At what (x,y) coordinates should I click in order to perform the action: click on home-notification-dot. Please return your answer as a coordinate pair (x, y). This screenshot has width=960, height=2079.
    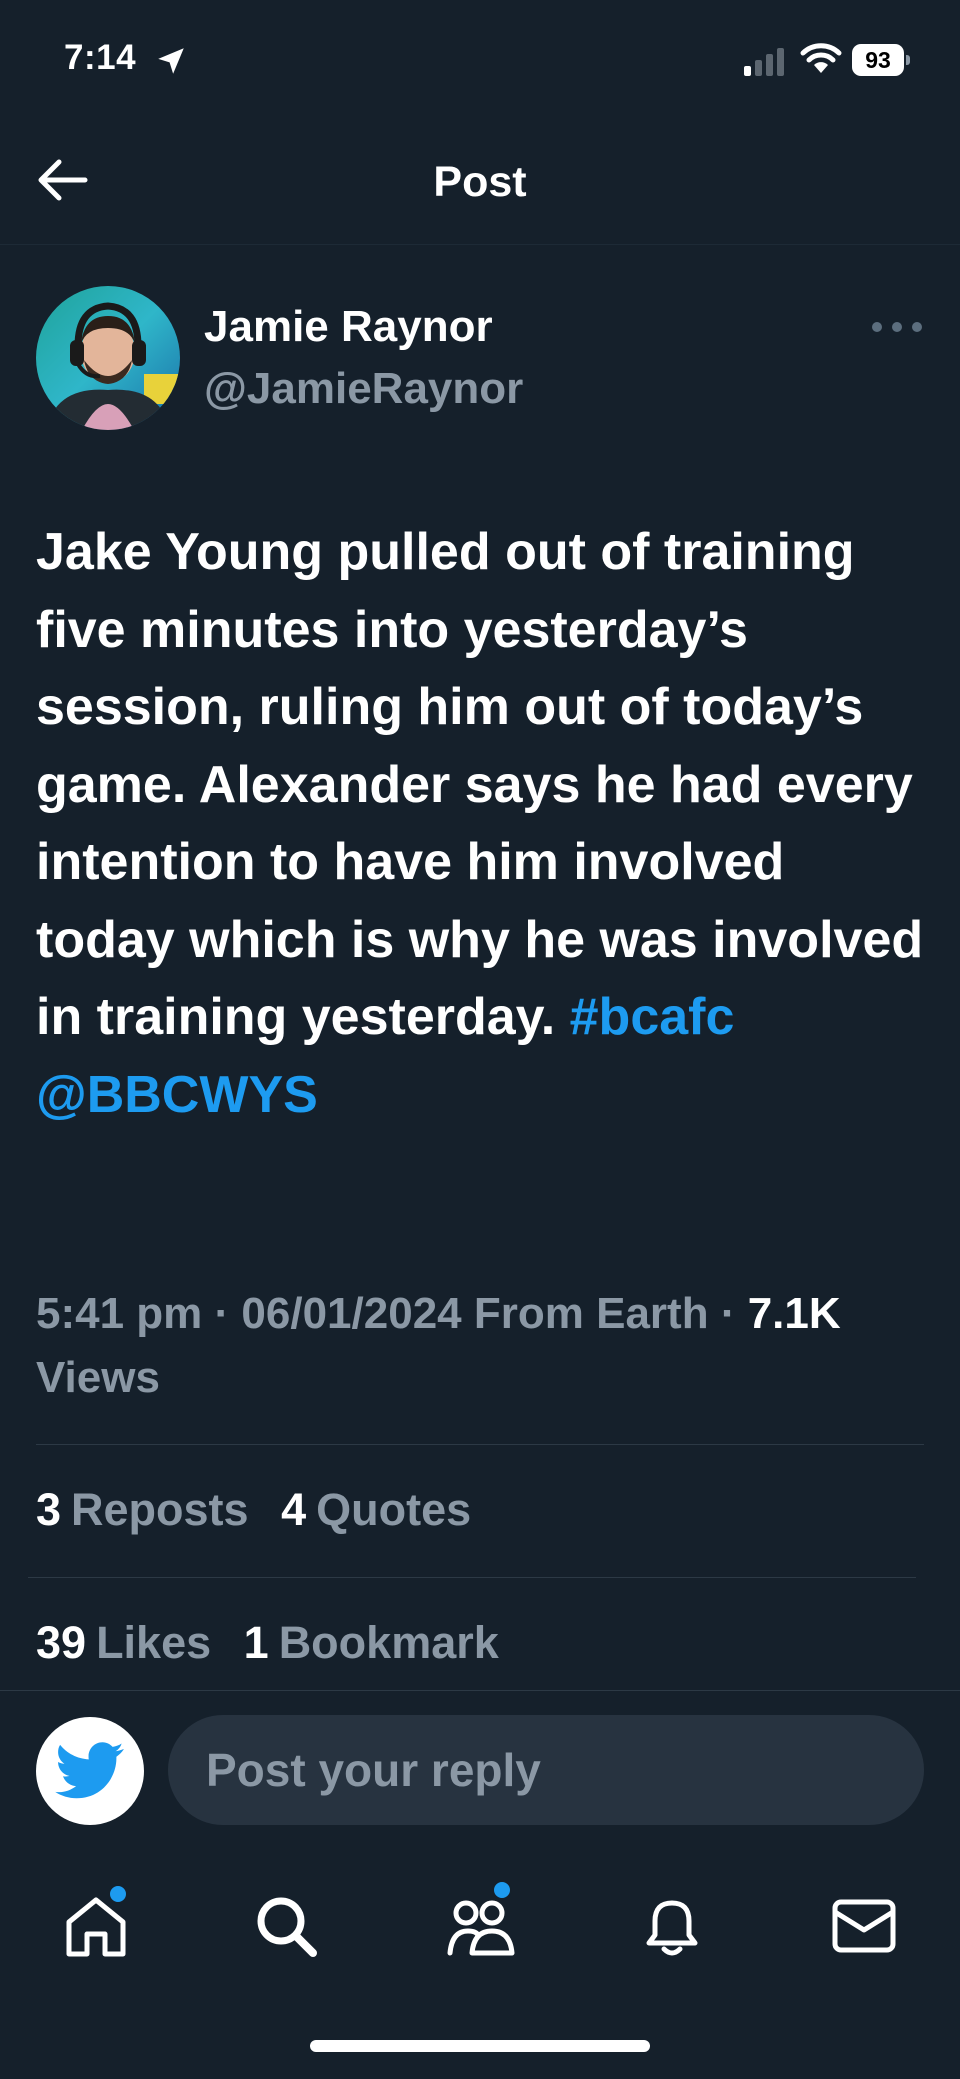
    Looking at the image, I should click on (118, 1894).